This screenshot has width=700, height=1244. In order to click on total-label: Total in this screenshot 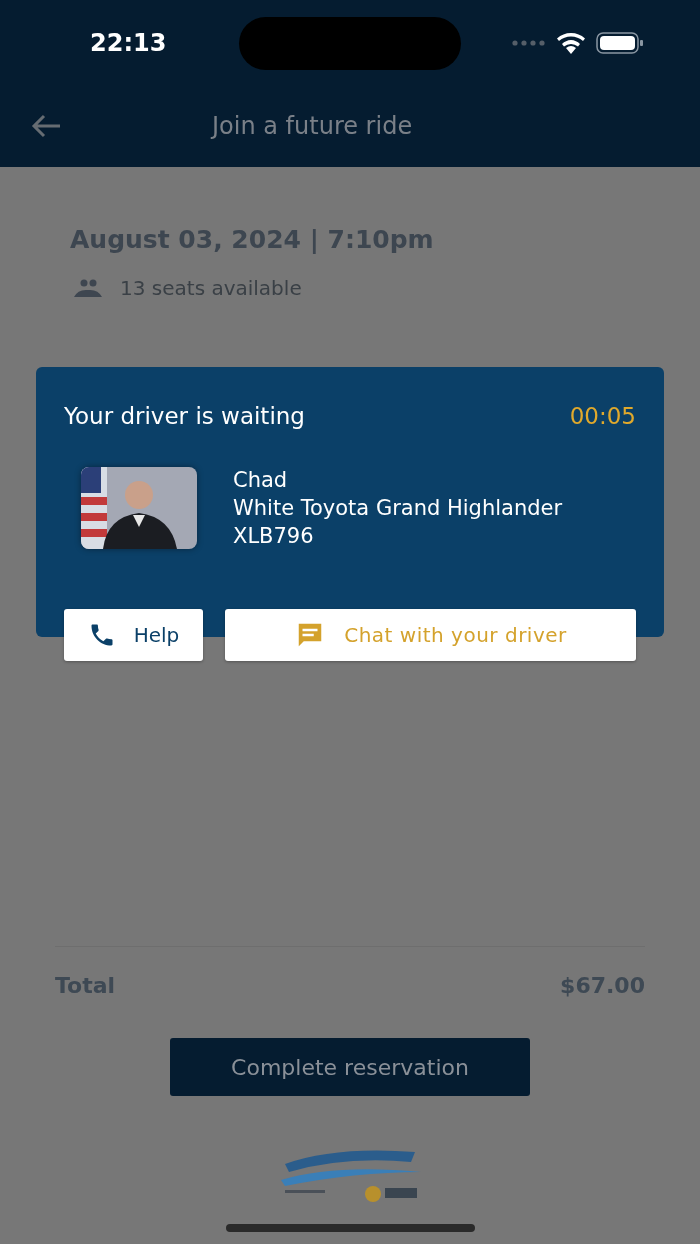, I will do `click(85, 985)`.